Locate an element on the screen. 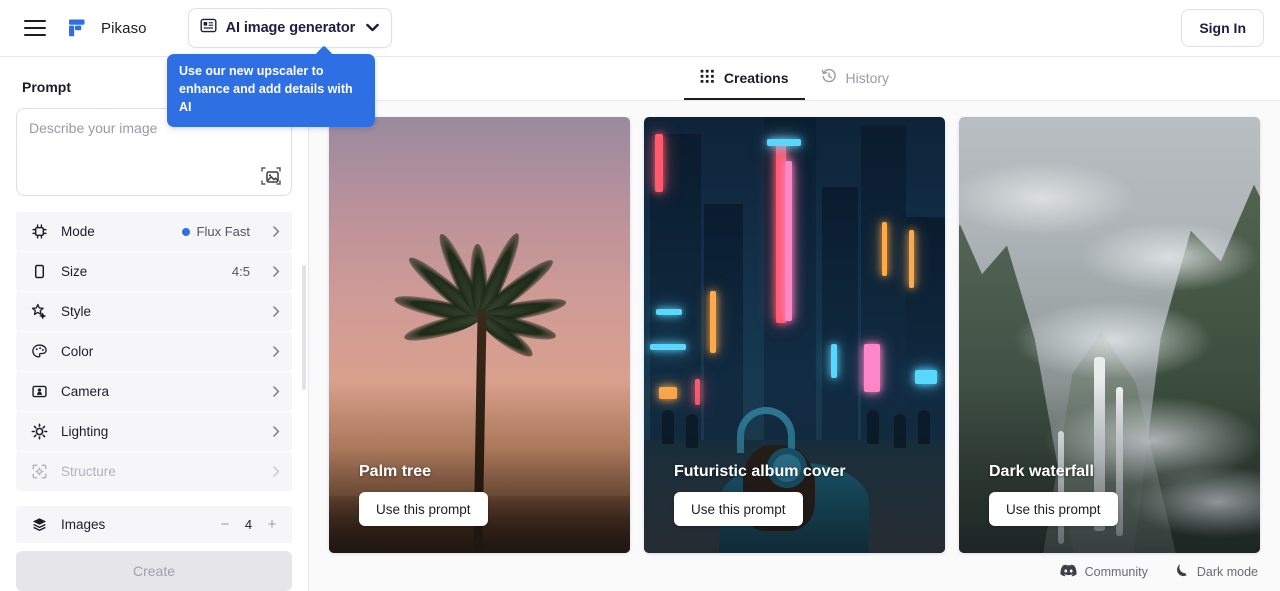  sidebar-option-label: Mode is located at coordinates (78, 232).